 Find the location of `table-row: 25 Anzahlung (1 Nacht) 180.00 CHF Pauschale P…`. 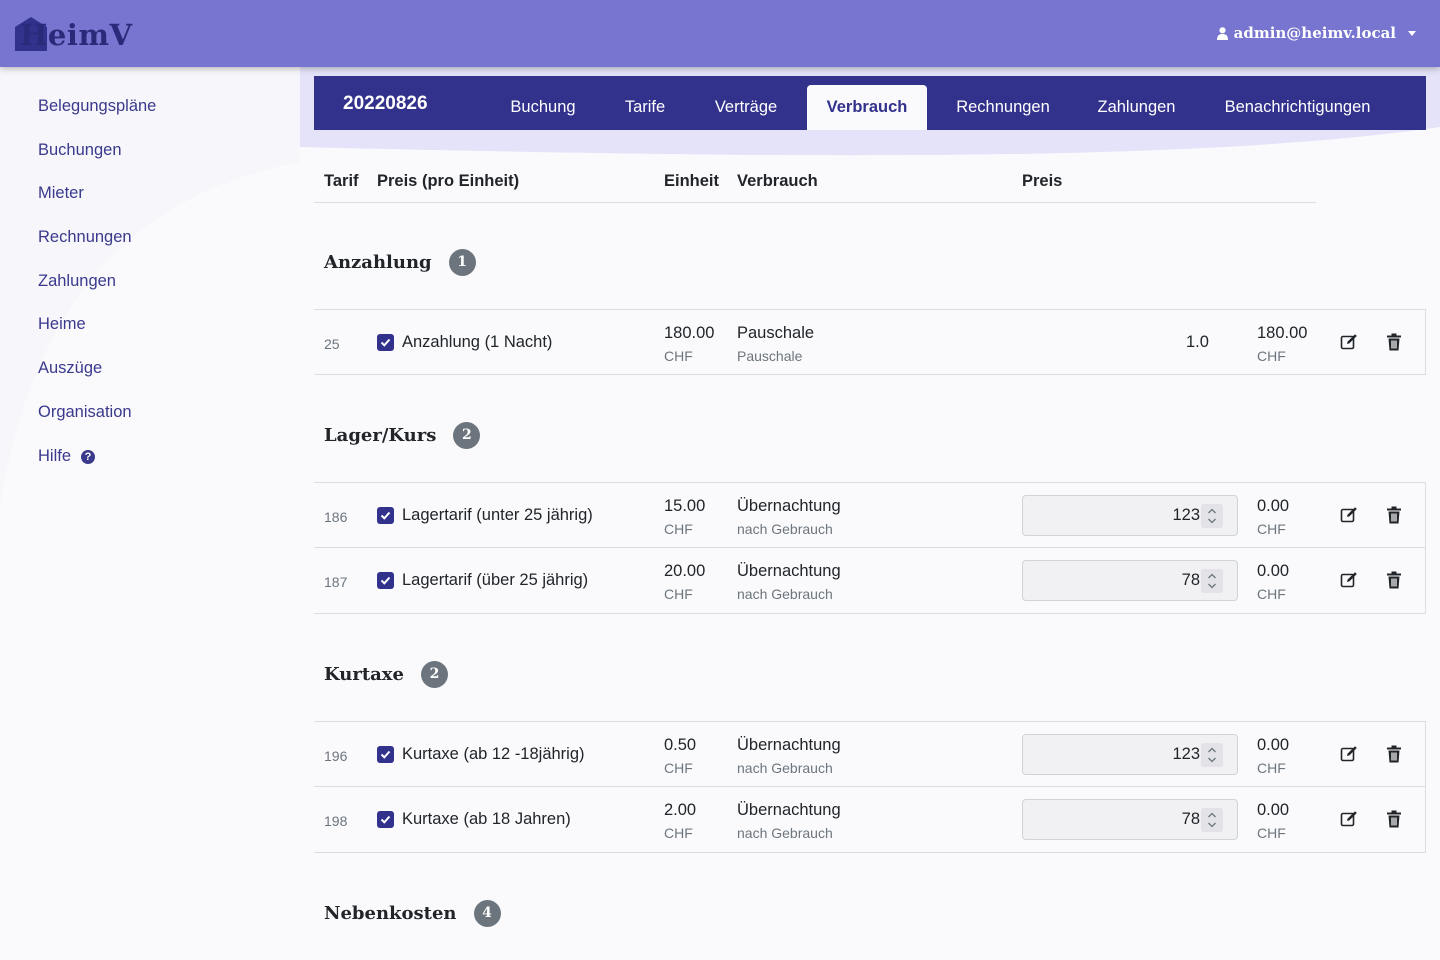

table-row: 25 Anzahlung (1 Nacht) 180.00 CHF Pauschale P… is located at coordinates (870, 342).